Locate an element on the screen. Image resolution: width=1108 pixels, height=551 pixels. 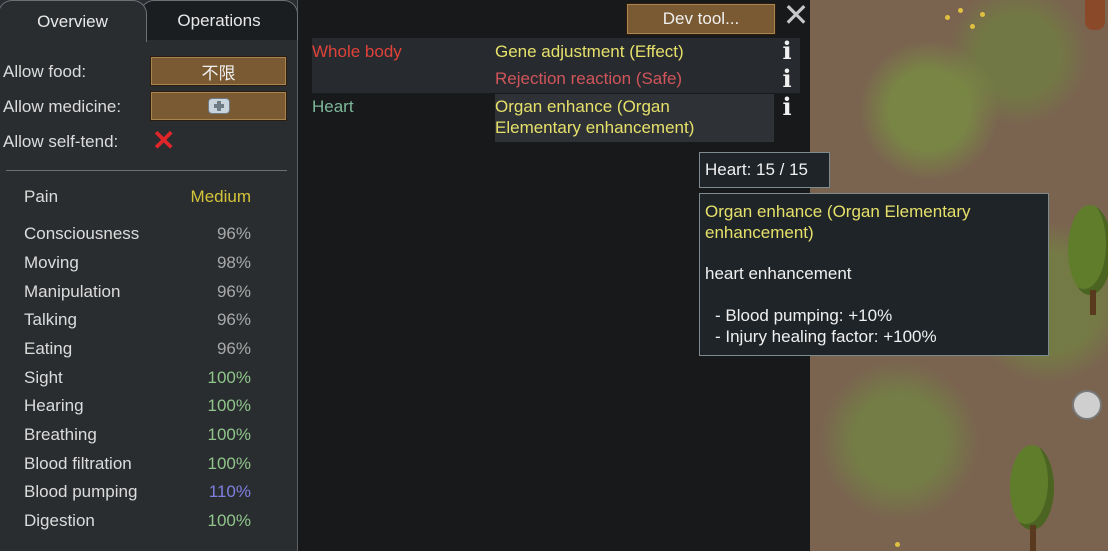
hediff-organ-enhance-line1: Organ enhance (Organ is located at coordinates (582, 106).